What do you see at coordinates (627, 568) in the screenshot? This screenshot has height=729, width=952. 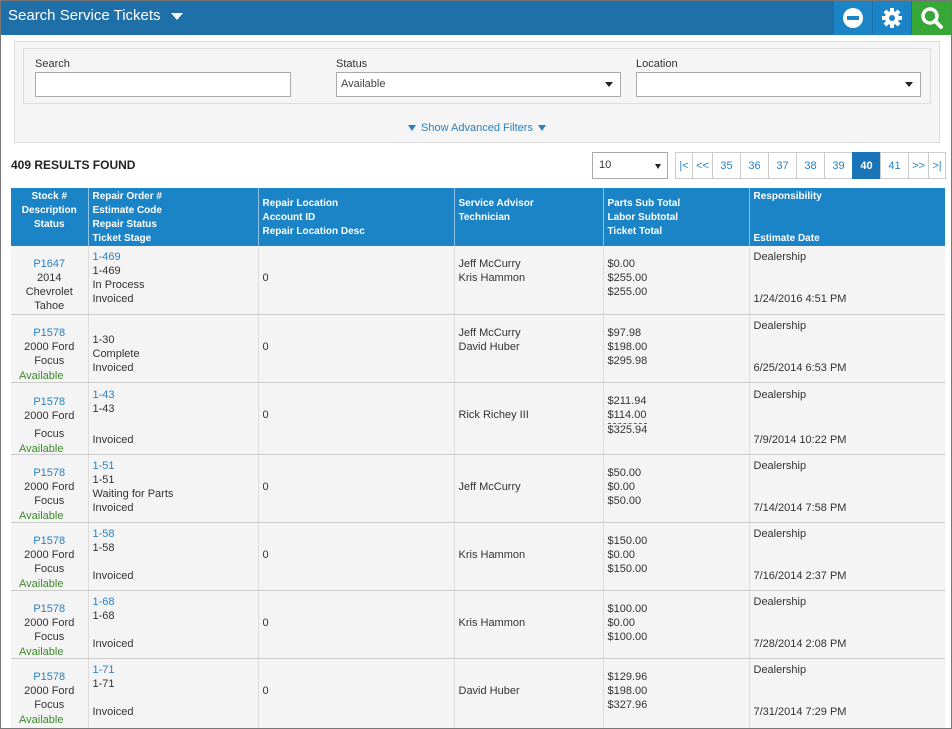 I see `ticket-total: $150.00` at bounding box center [627, 568].